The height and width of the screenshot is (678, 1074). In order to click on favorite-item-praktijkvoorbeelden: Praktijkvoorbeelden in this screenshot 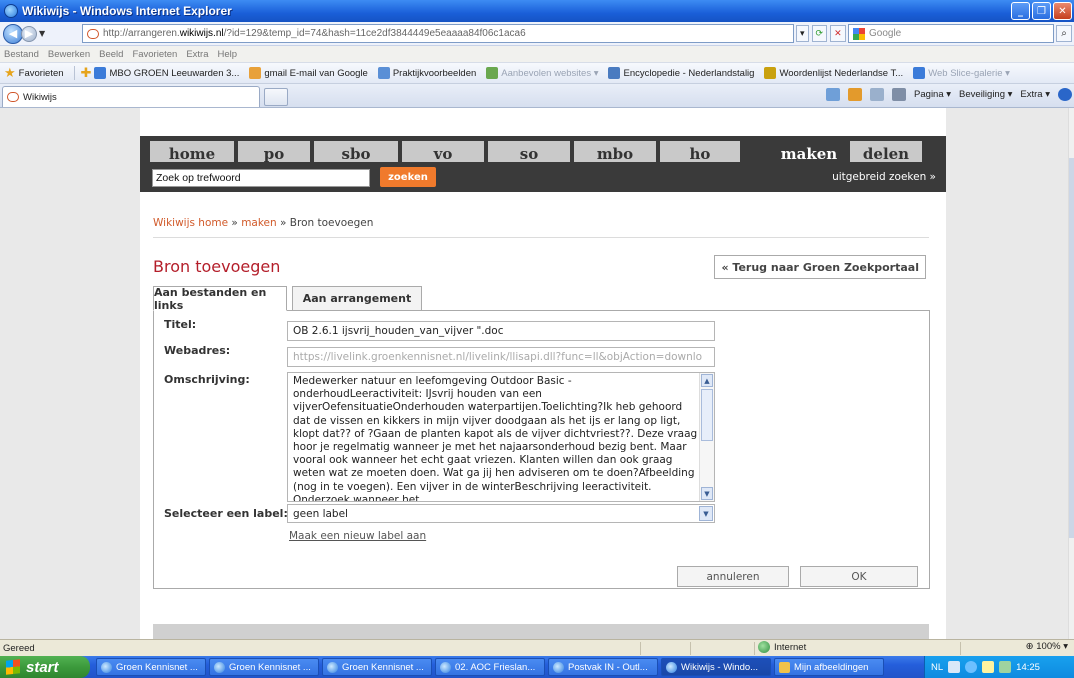, I will do `click(427, 73)`.